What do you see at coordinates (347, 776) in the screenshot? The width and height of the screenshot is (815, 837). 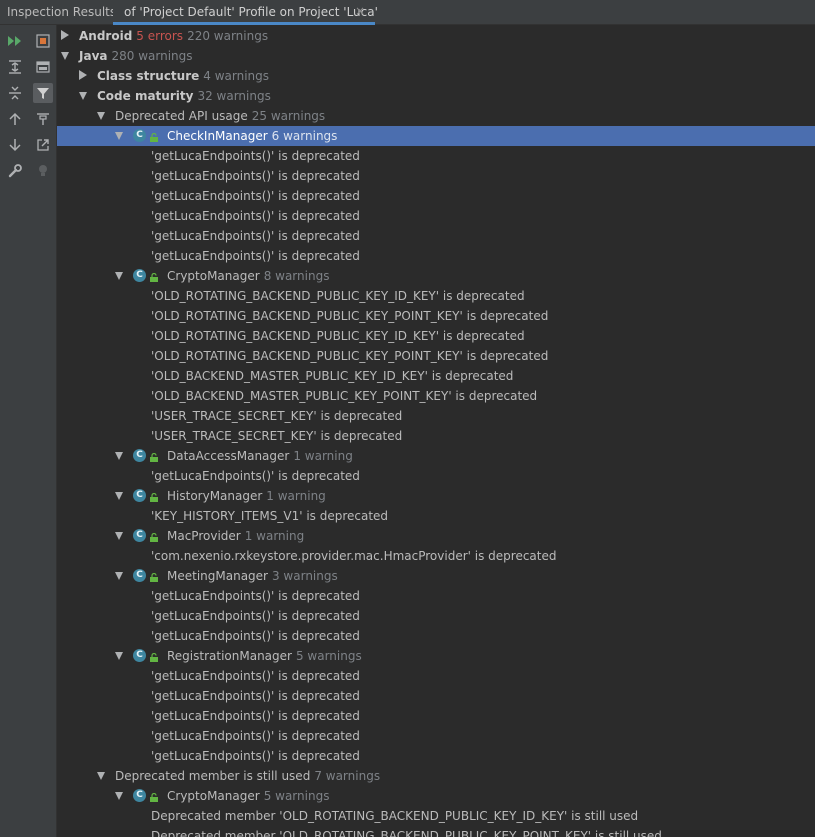 I see `warning-count: 7 warnings` at bounding box center [347, 776].